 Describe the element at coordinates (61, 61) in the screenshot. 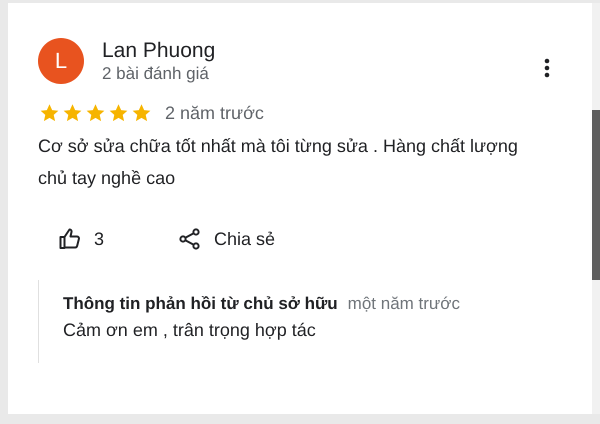

I see `avatar: L` at that location.